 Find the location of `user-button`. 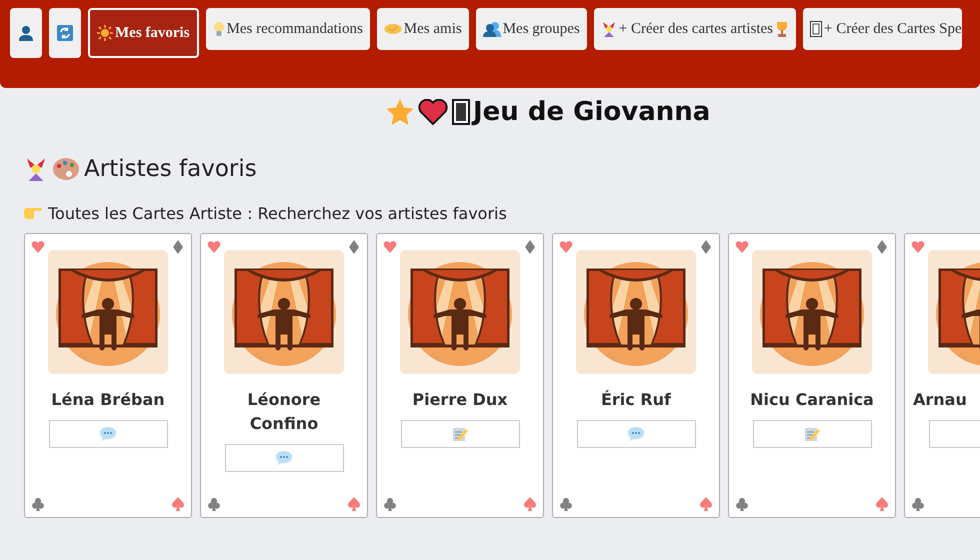

user-button is located at coordinates (26, 33).